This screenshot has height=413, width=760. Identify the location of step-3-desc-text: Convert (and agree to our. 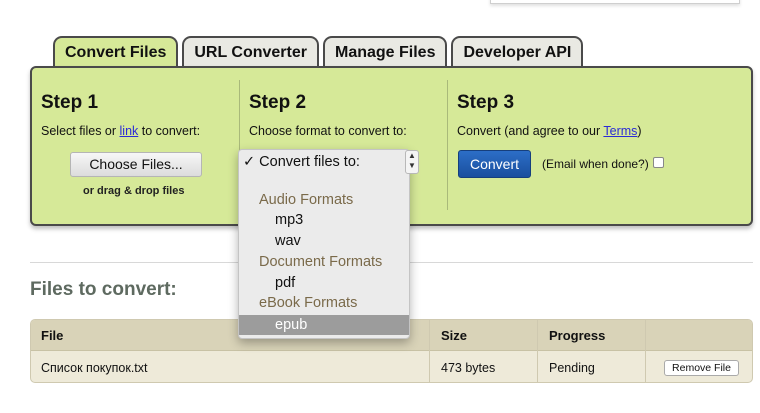
(530, 131).